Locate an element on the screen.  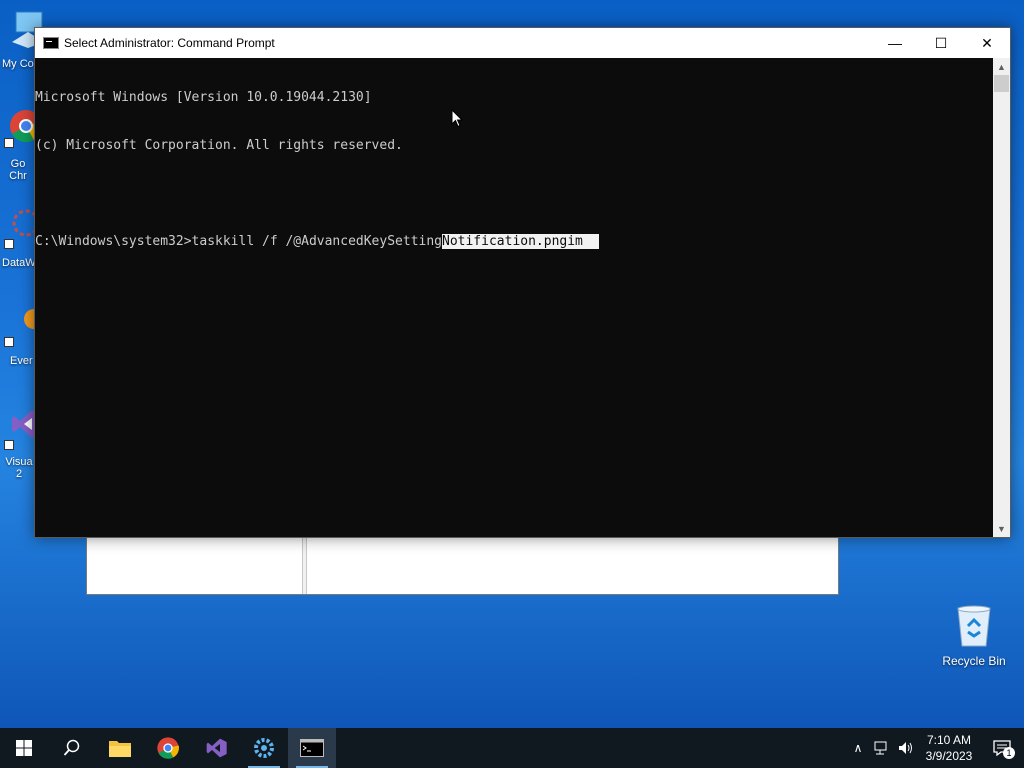
window-controls: — ☐ ✕ is located at coordinates (941, 43).